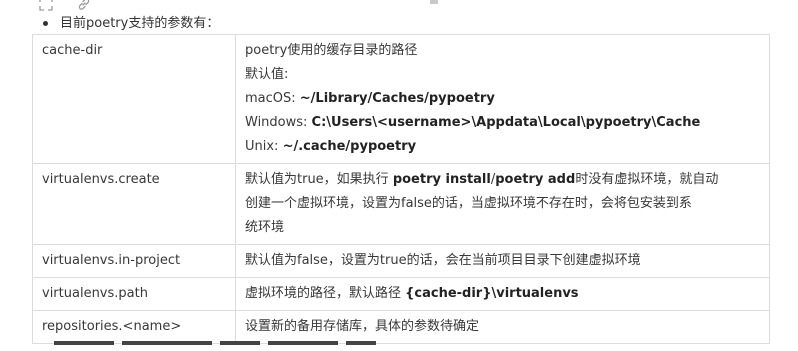  I want to click on inline-code: poetry install, so click(441, 179).